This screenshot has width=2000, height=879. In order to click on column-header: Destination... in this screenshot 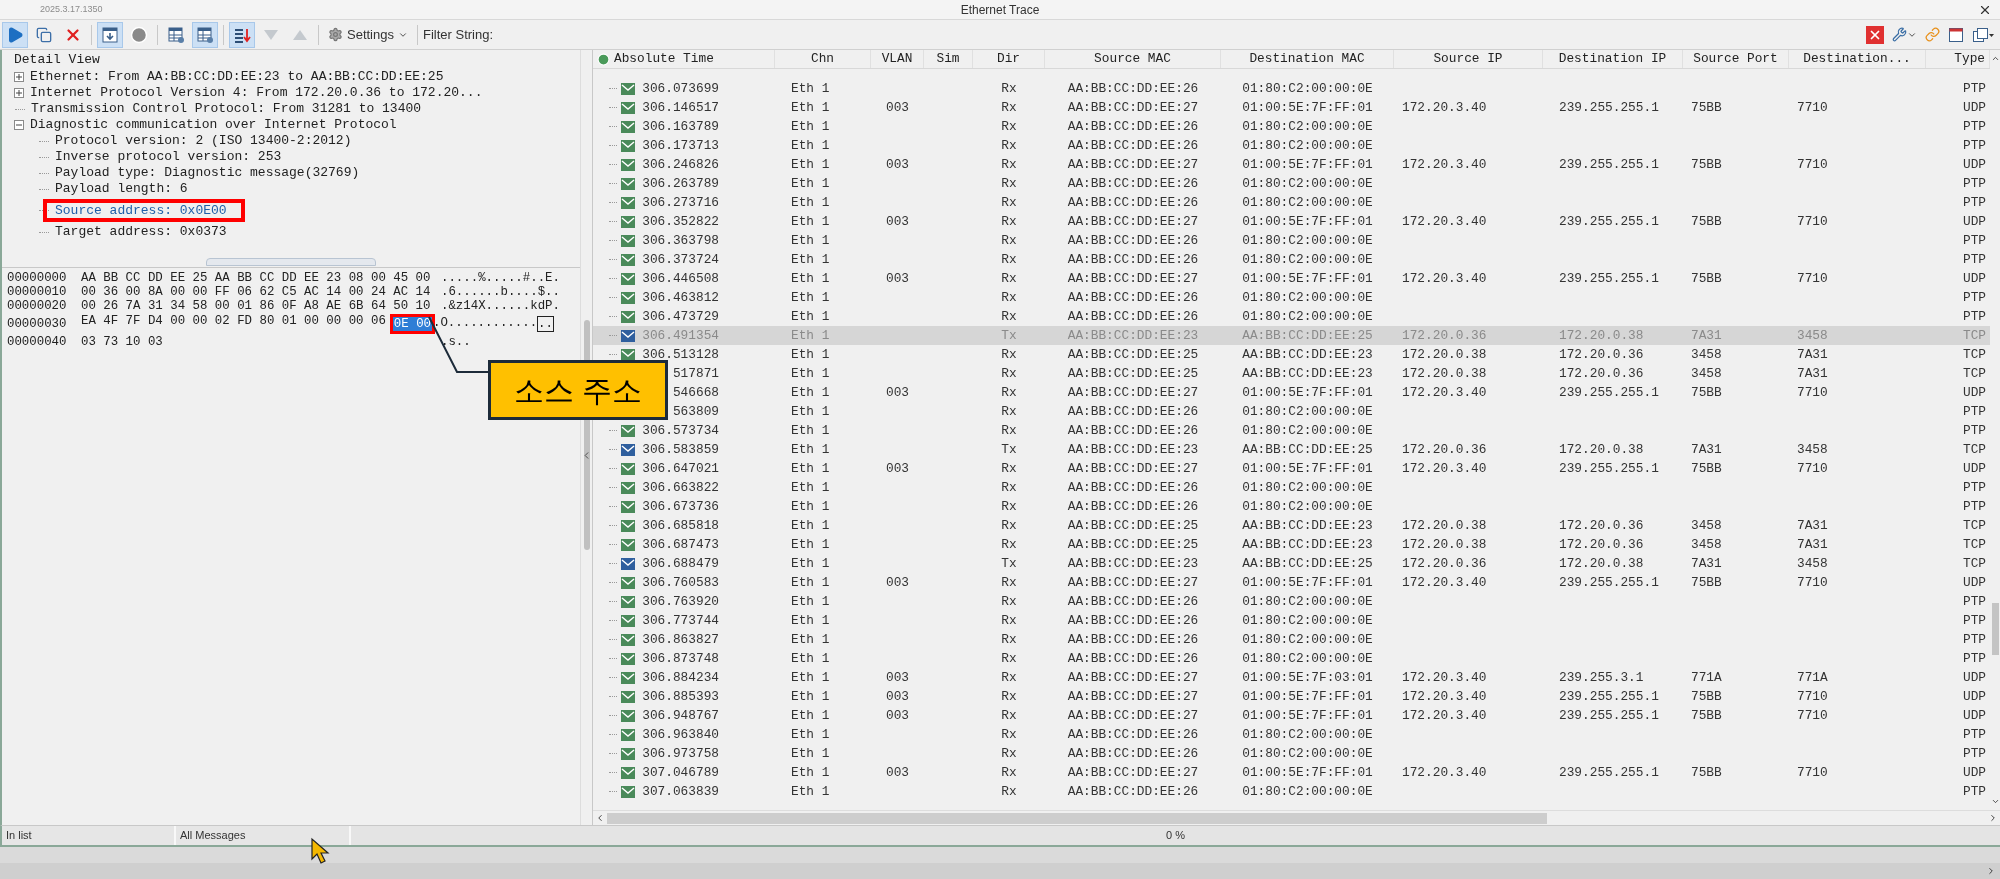, I will do `click(1857, 59)`.